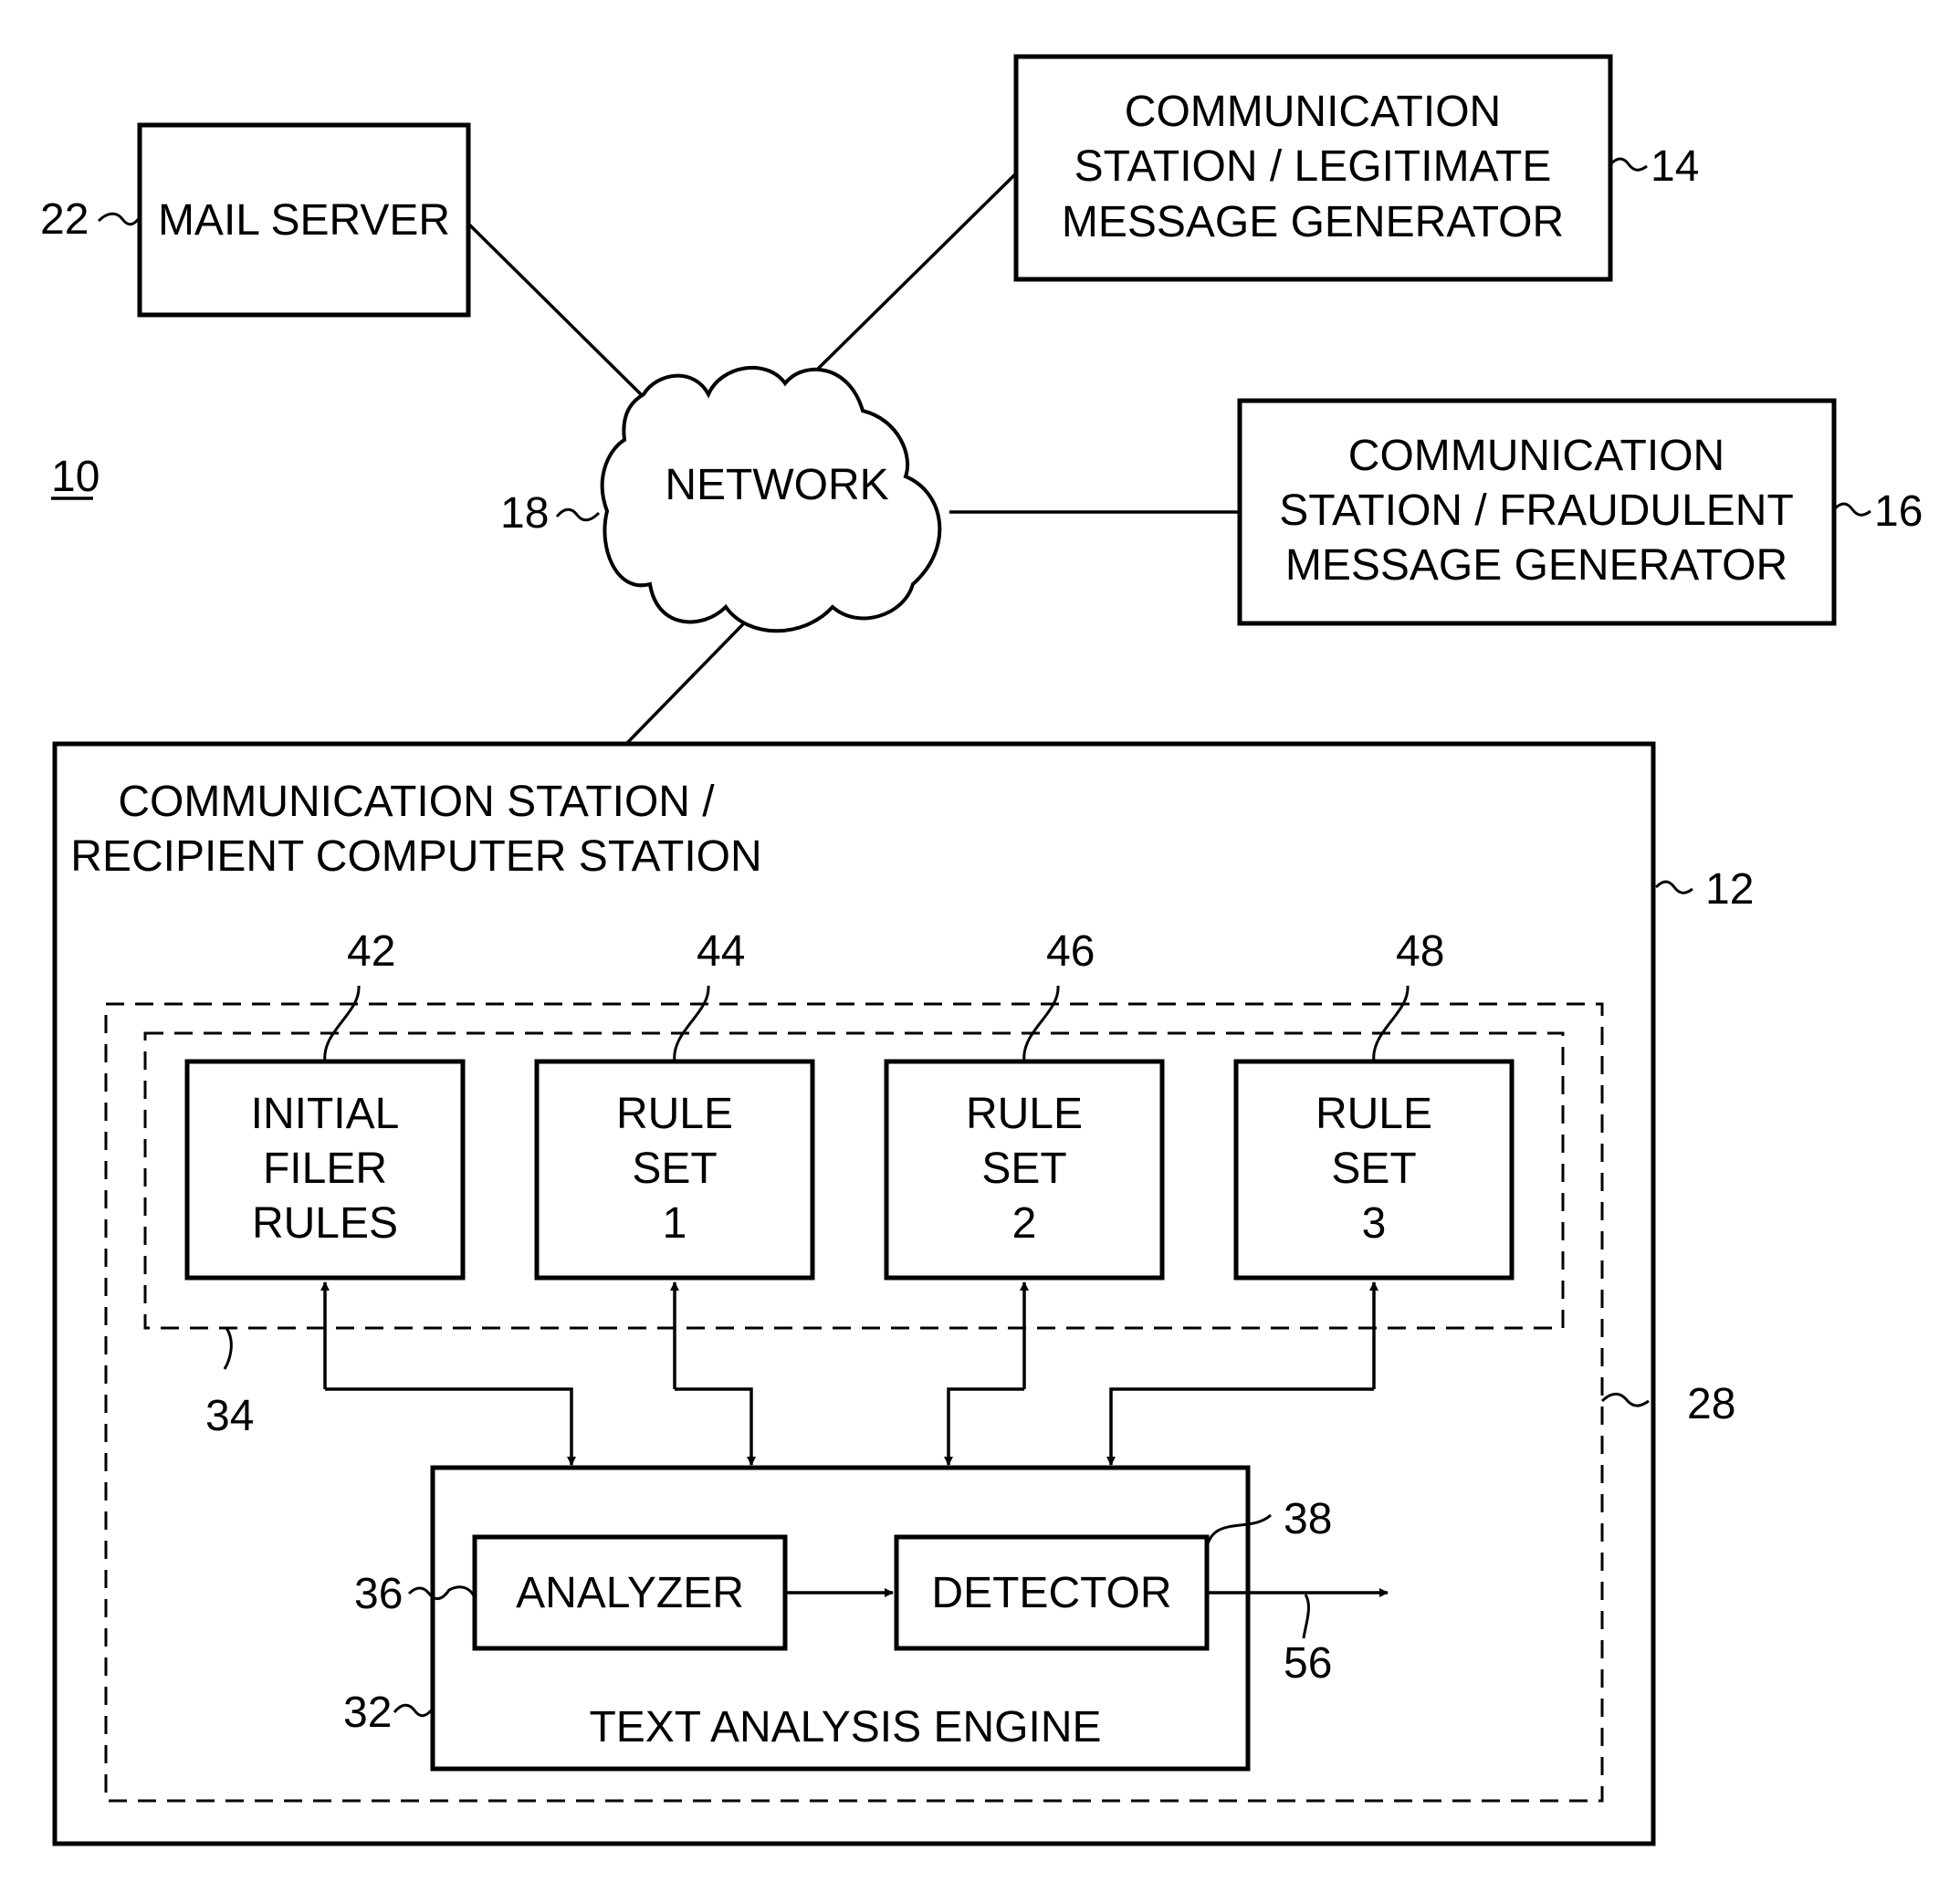 This screenshot has height=1903, width=1960. Describe the element at coordinates (1308, 1663) in the screenshot. I see `ref-56: 56` at that location.